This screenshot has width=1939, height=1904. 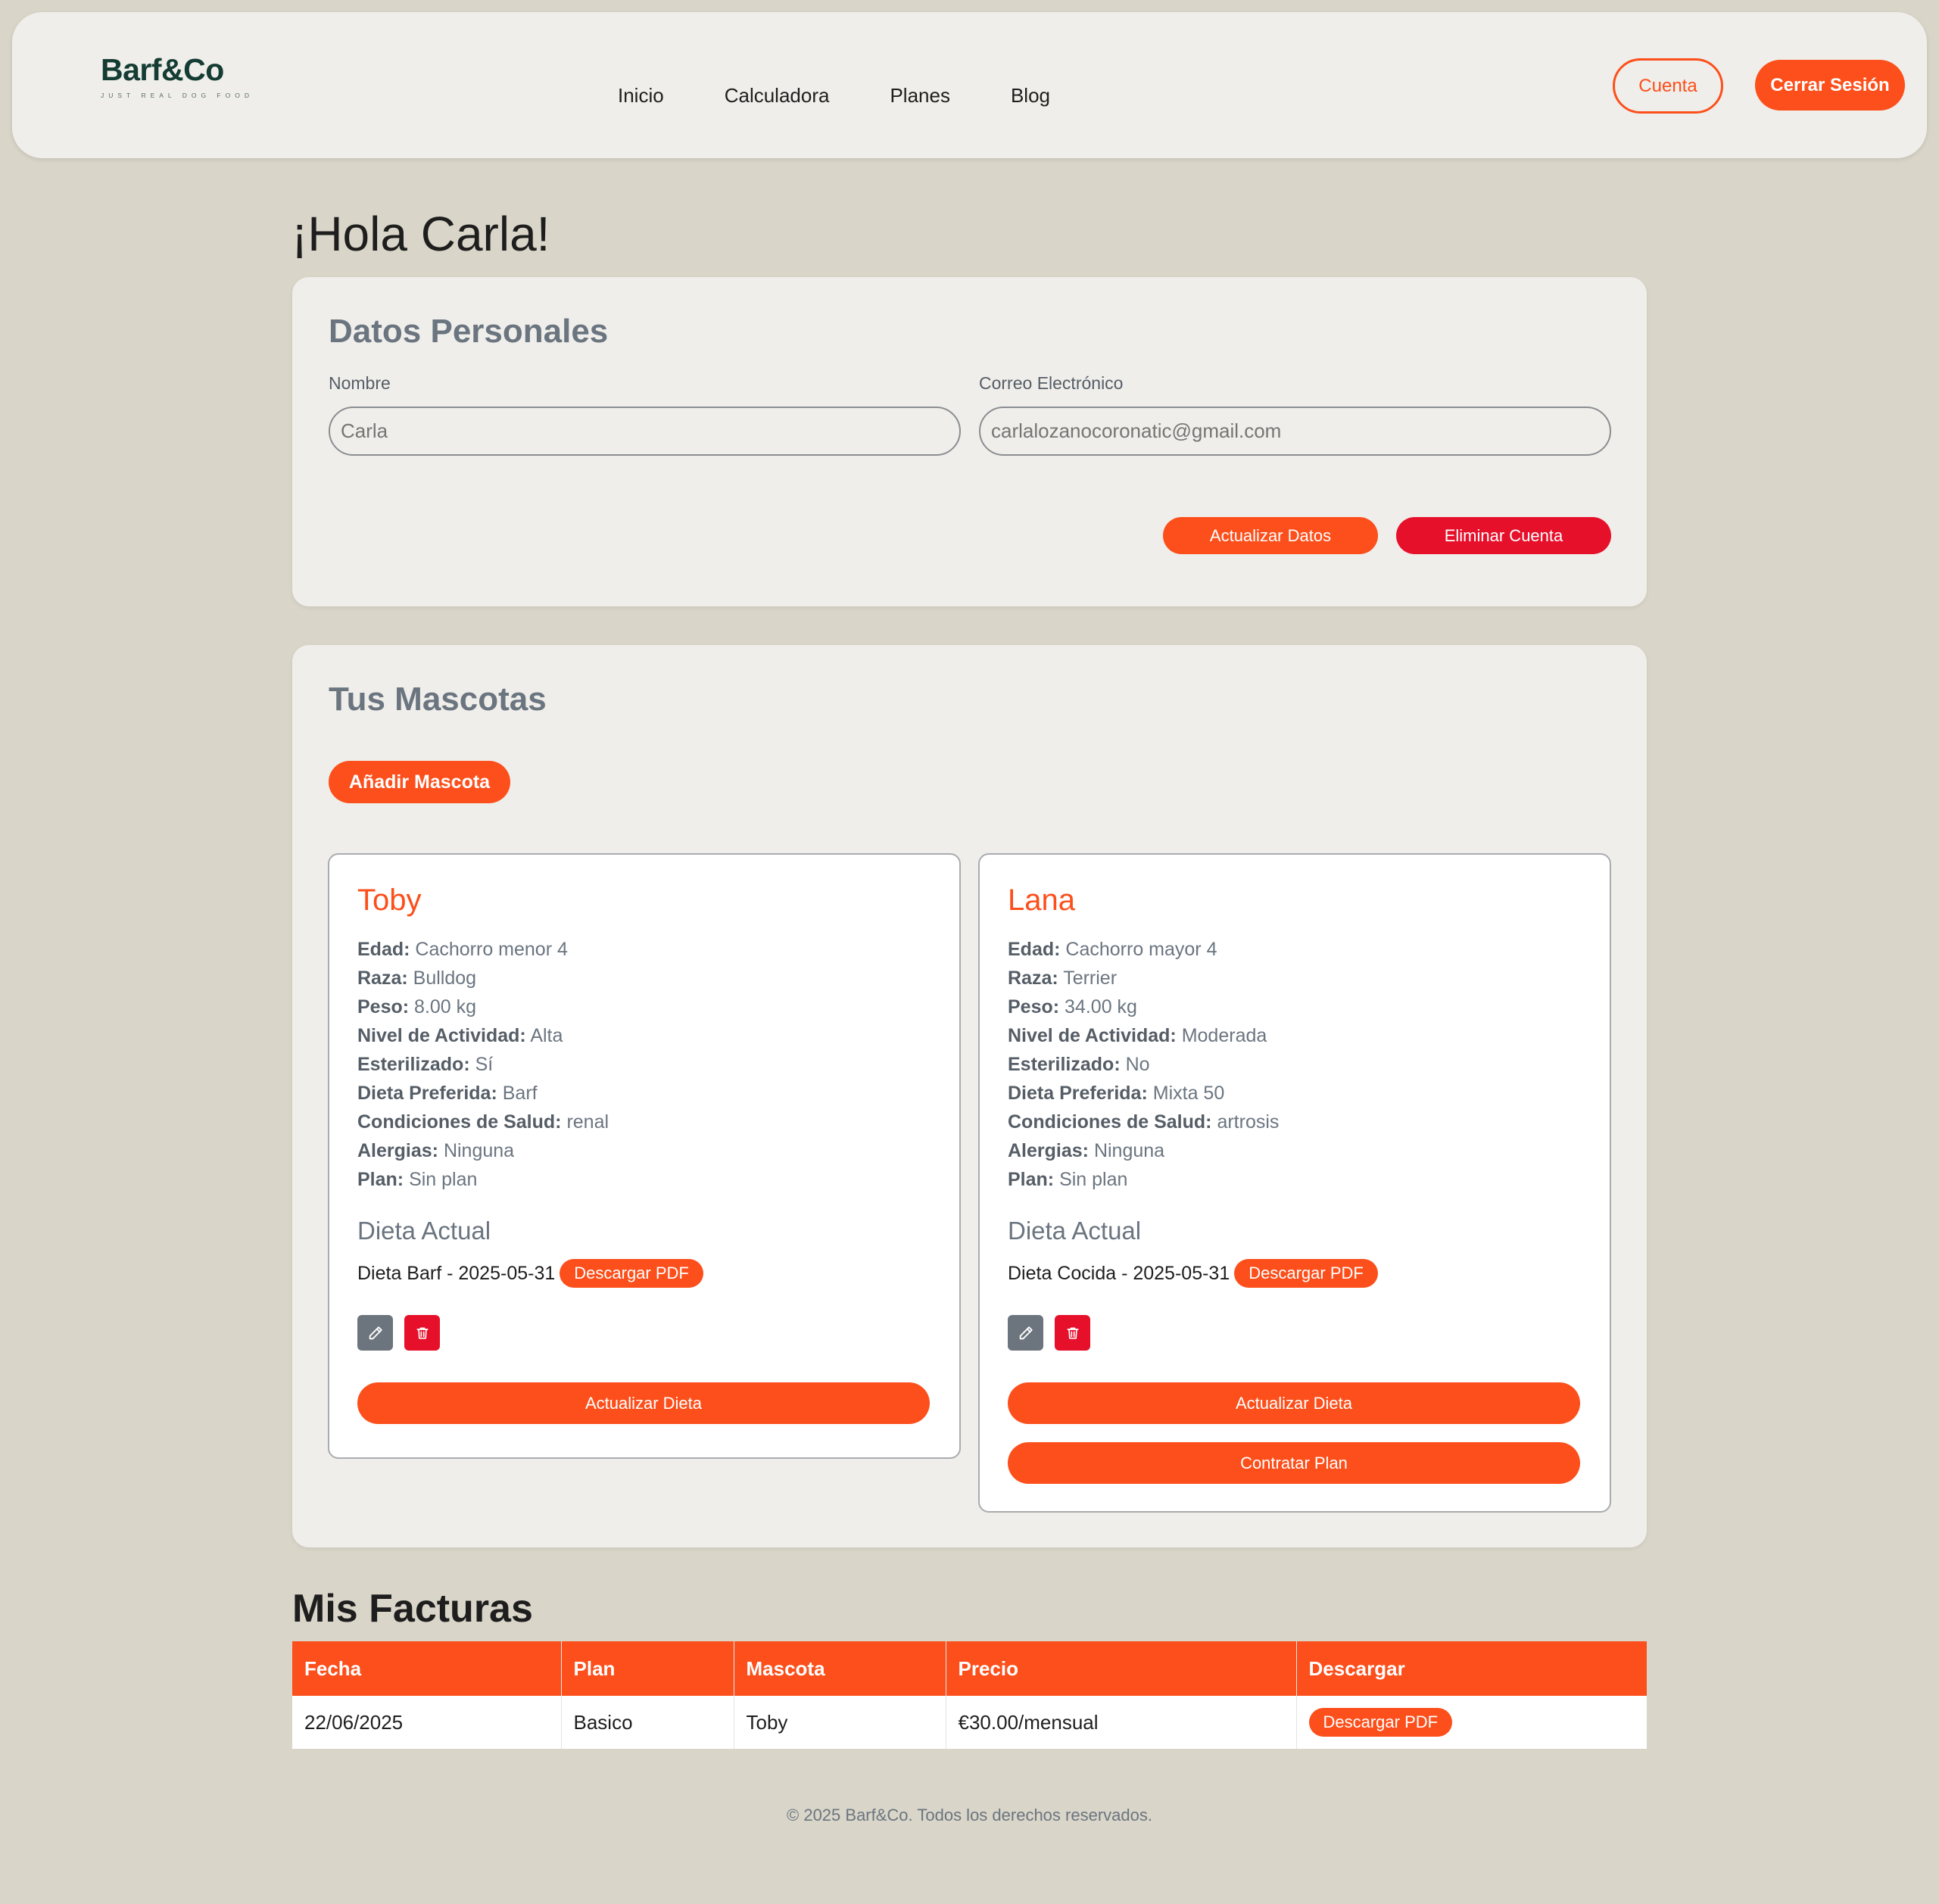 I want to click on pet-activity: Nivel de Actividad: Moderada, so click(x=1137, y=1035).